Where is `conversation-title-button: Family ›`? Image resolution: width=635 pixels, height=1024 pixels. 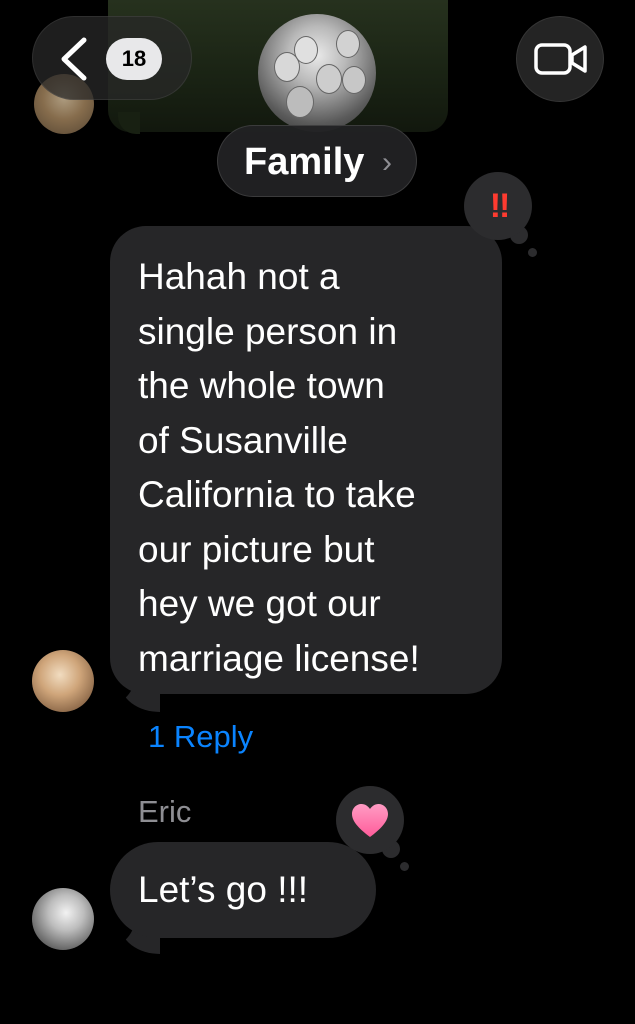 conversation-title-button: Family › is located at coordinates (317, 161).